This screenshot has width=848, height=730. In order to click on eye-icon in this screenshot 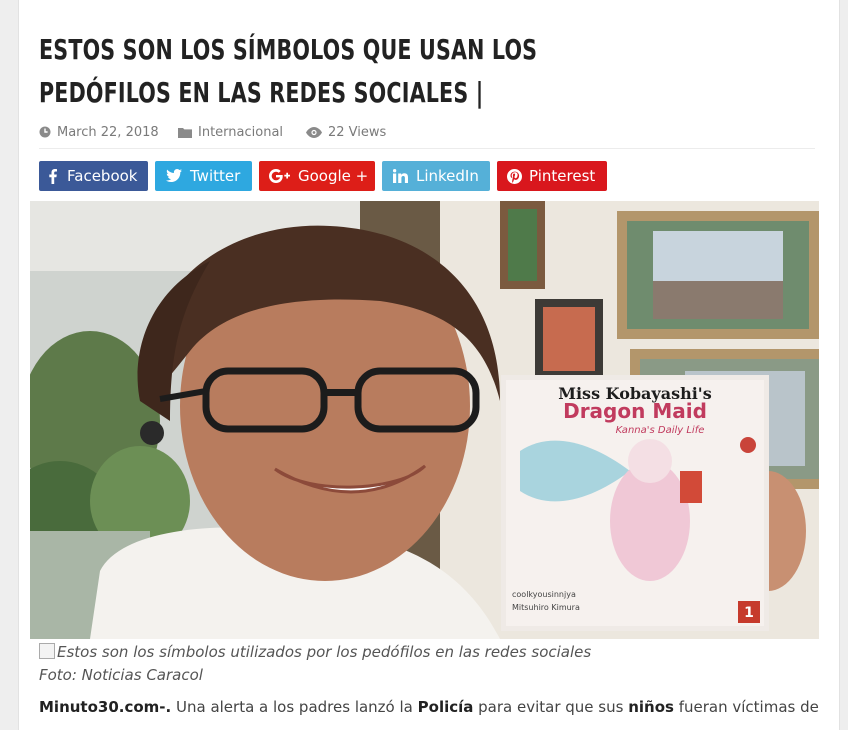, I will do `click(314, 132)`.